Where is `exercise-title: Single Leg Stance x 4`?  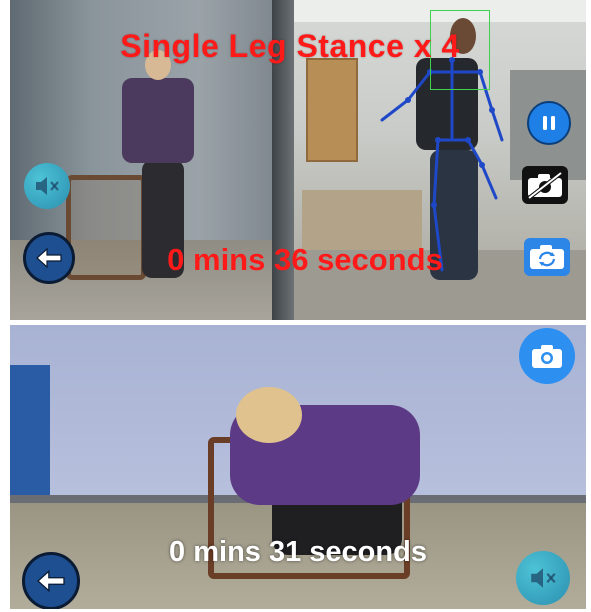 exercise-title: Single Leg Stance x 4 is located at coordinates (290, 46).